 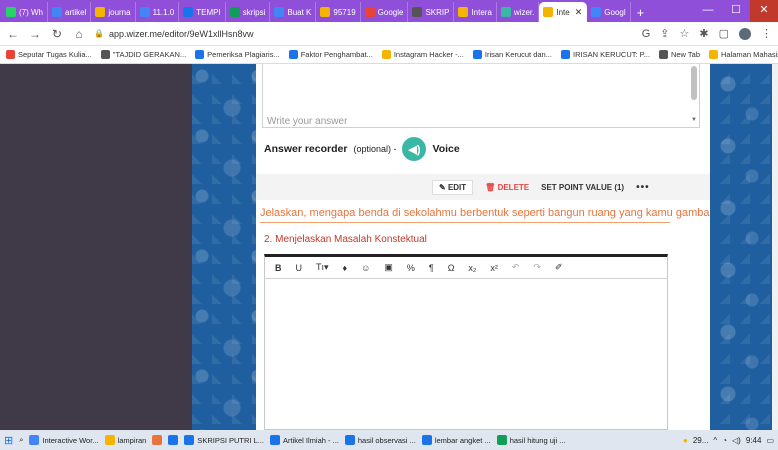 I want to click on tab-label: Googl, so click(x=615, y=12).